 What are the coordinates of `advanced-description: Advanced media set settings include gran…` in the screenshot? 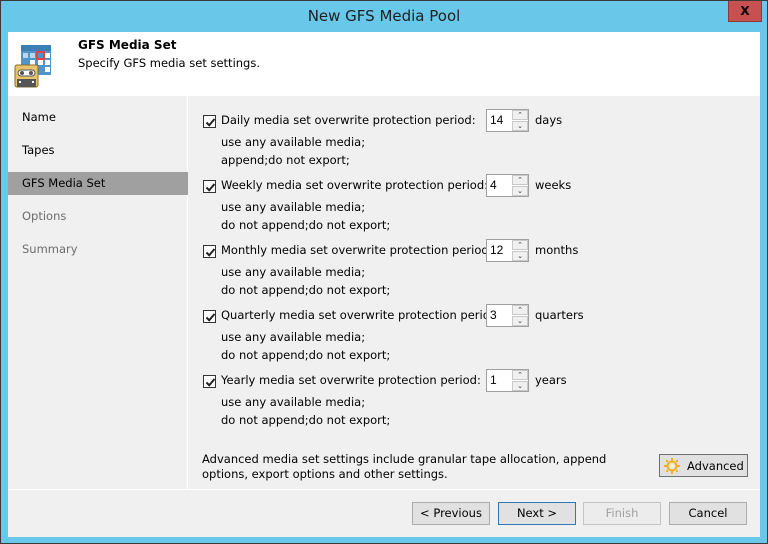 It's located at (404, 466).